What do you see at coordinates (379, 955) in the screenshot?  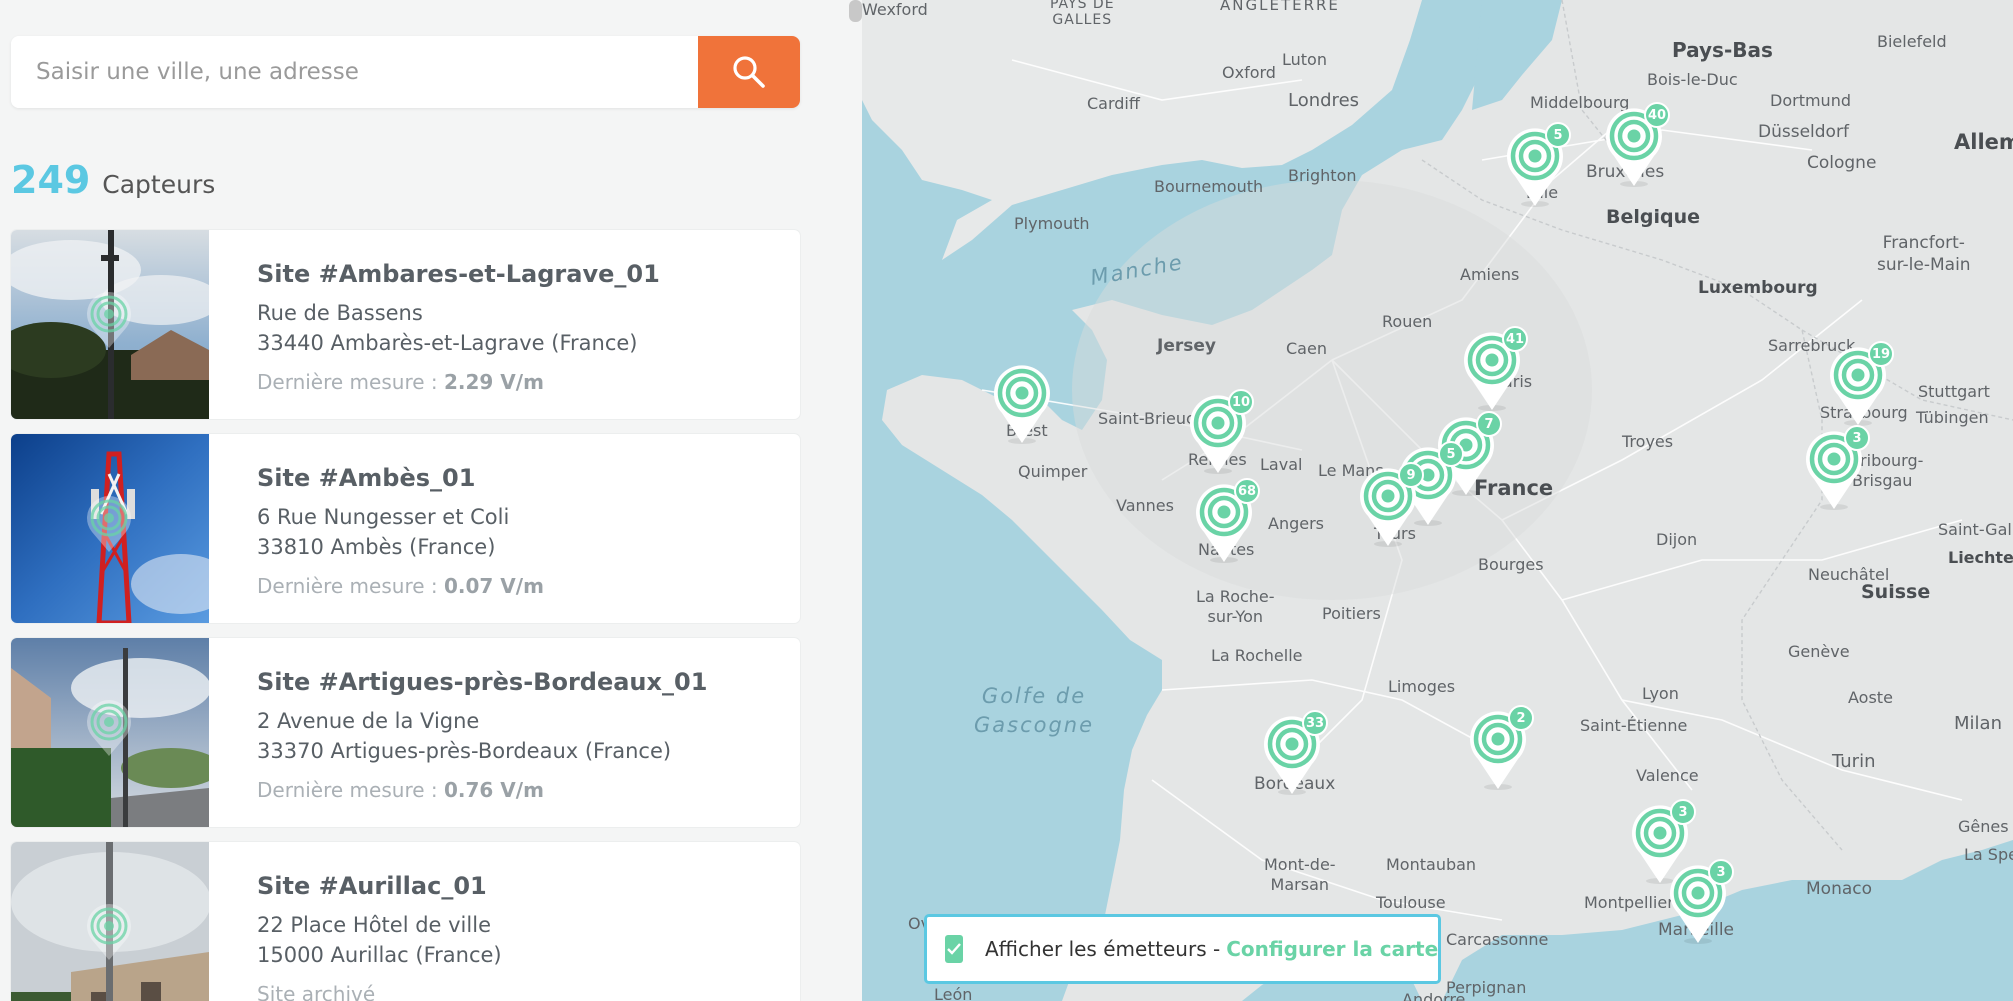 I see `site-city: 15000 Aurillac (France)` at bounding box center [379, 955].